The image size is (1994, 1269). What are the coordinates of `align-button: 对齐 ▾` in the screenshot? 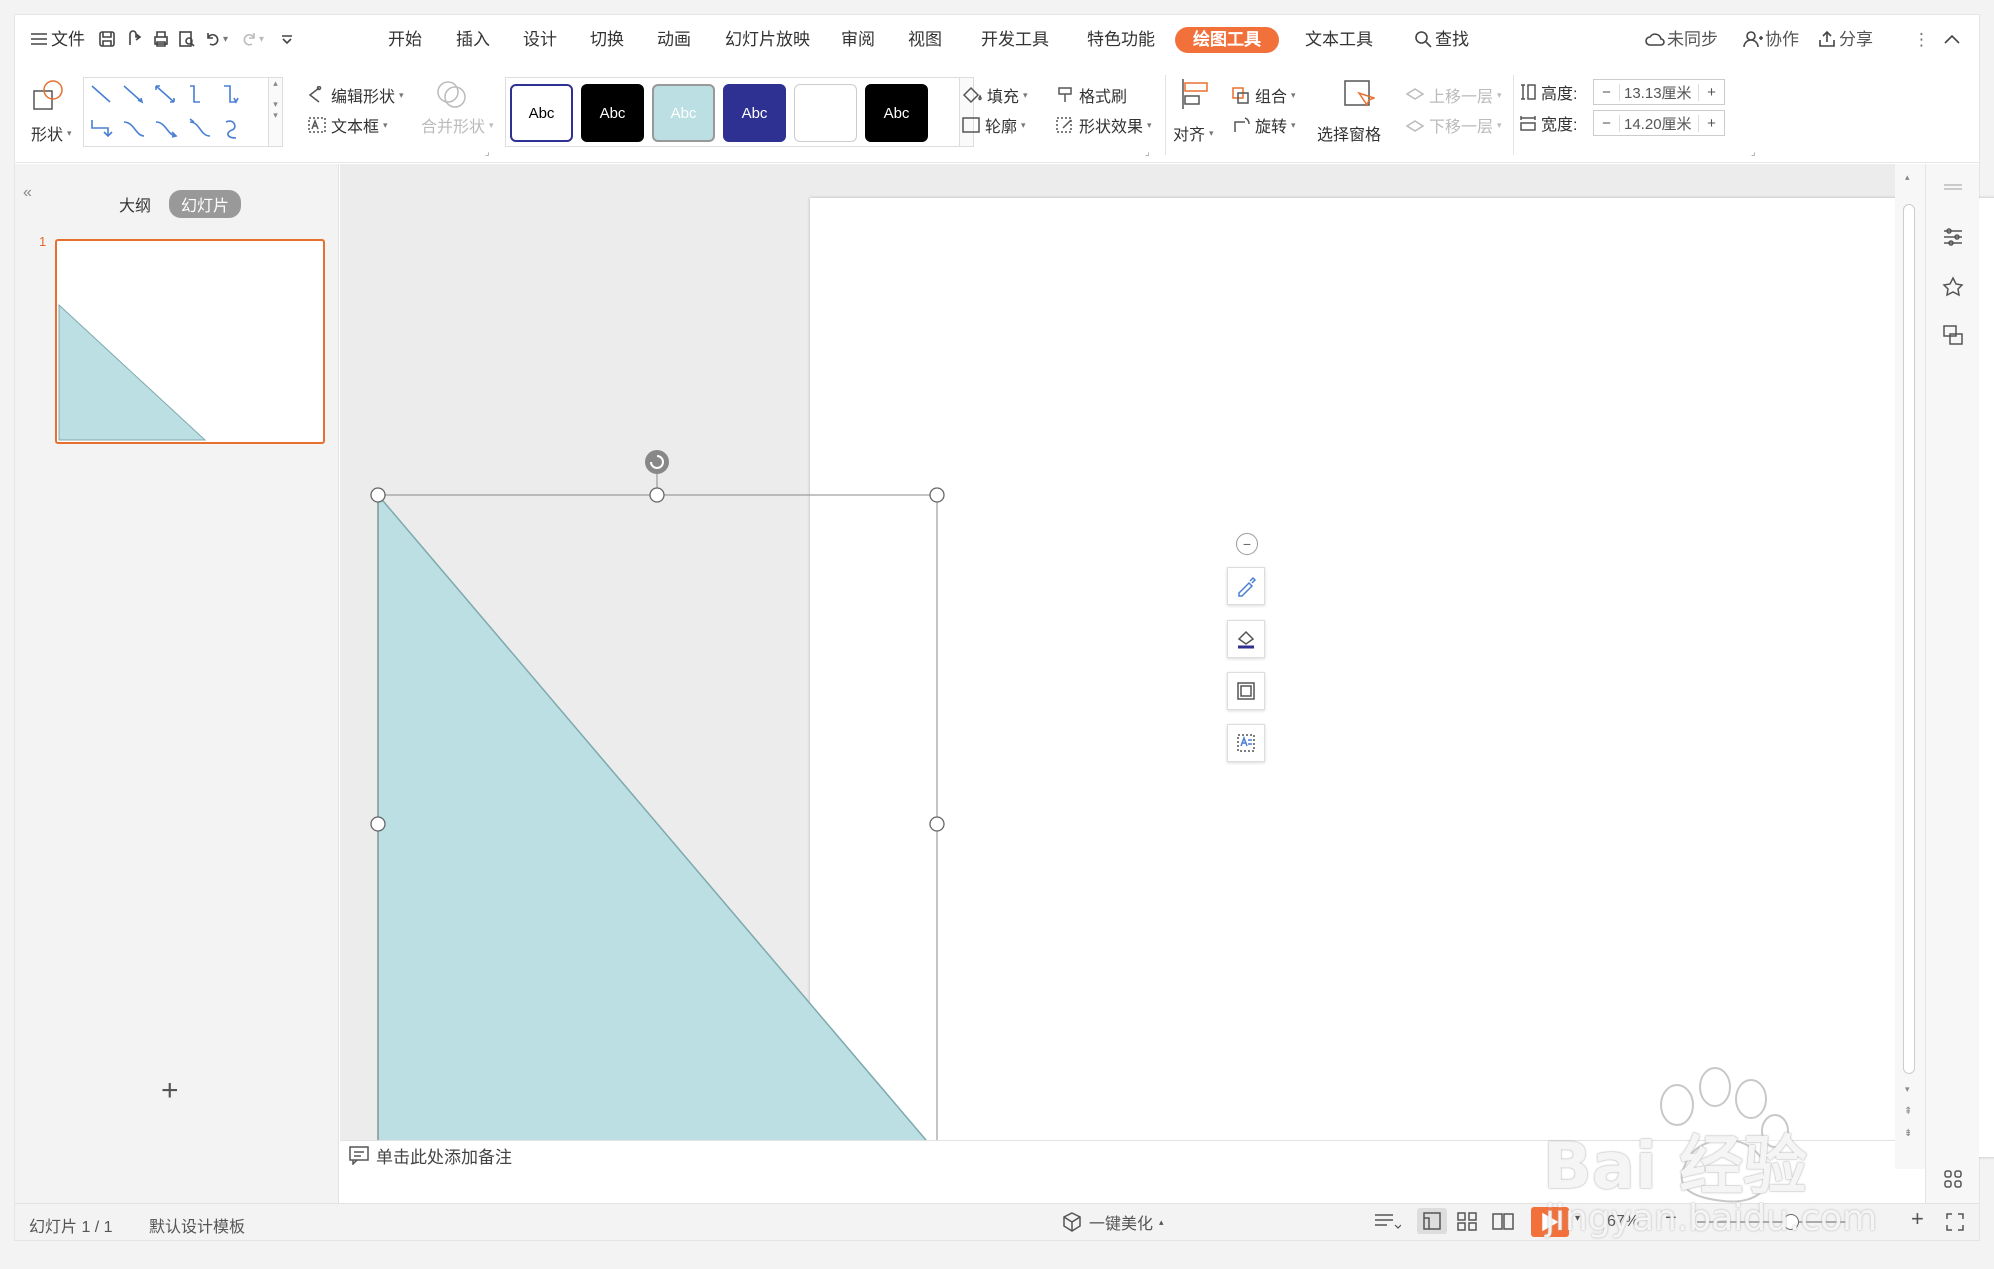 It's located at (1193, 133).